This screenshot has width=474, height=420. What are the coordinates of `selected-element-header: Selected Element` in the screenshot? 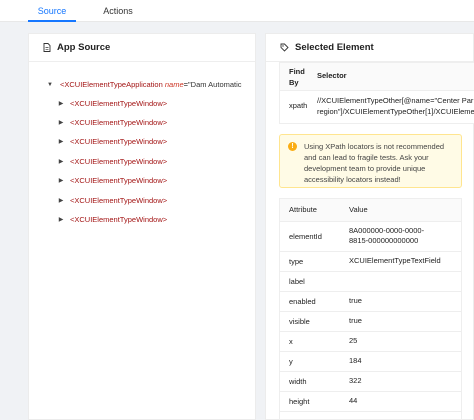 It's located at (369, 48).